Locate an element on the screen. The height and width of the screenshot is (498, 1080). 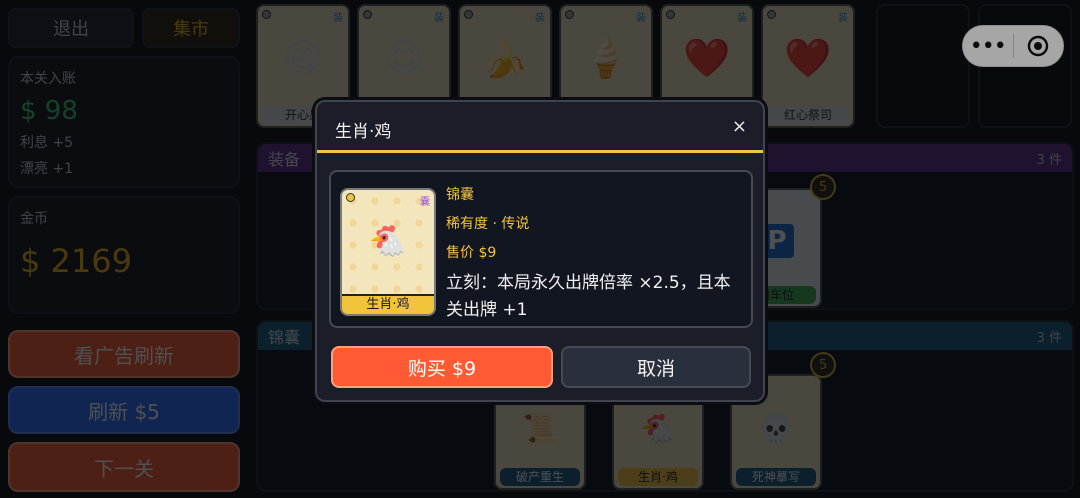
cancel-button: 取消 is located at coordinates (656, 367).